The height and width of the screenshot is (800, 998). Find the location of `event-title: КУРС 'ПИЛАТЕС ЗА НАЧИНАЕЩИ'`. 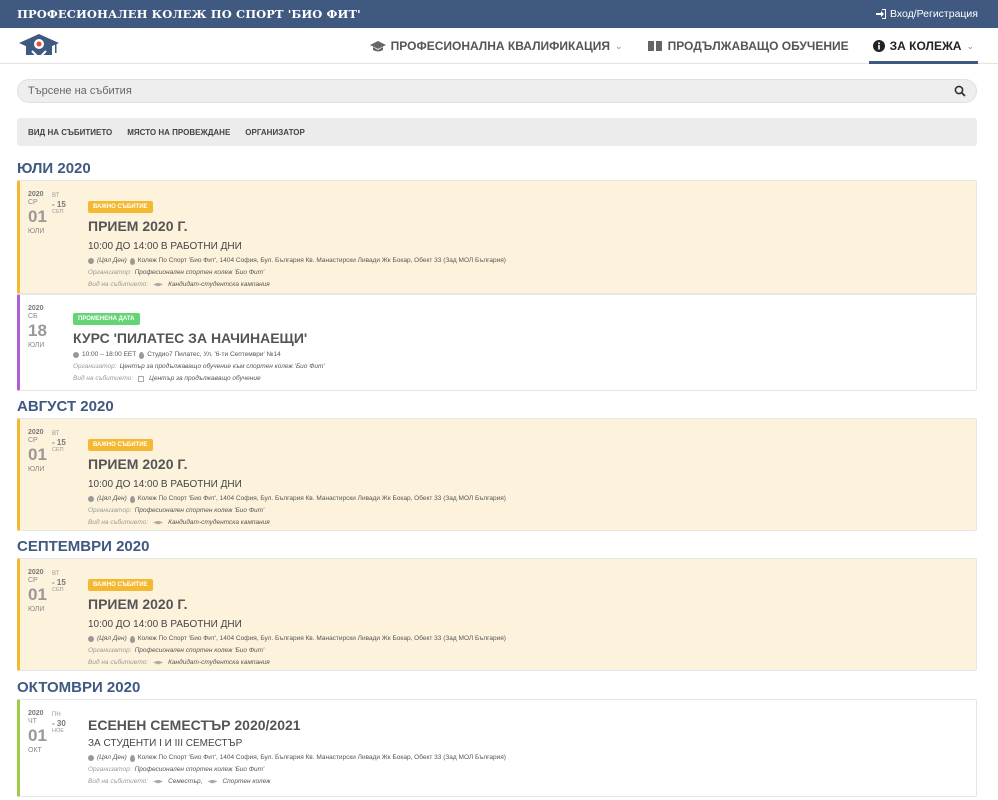

event-title: КУРС 'ПИЛАТЕС ЗА НАЧИНАЕЩИ' is located at coordinates (519, 338).